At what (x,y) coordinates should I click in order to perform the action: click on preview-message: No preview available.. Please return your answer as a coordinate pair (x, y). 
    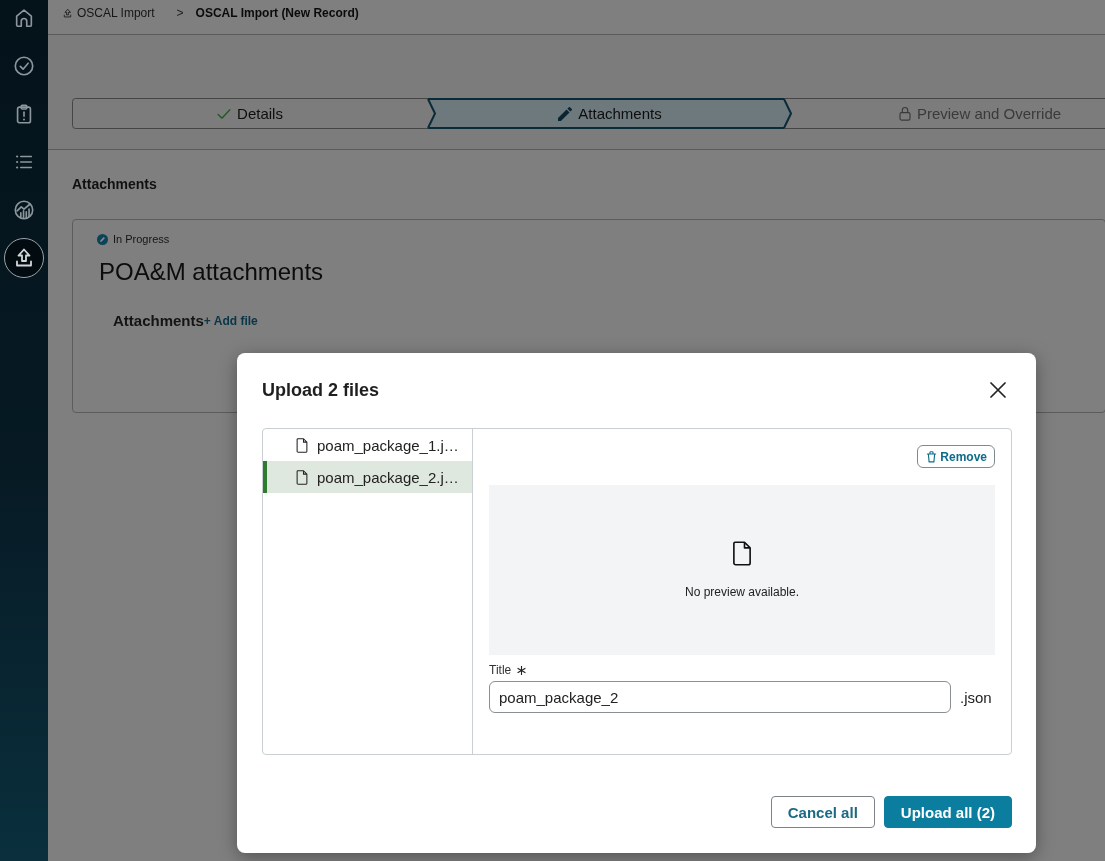
    Looking at the image, I should click on (742, 592).